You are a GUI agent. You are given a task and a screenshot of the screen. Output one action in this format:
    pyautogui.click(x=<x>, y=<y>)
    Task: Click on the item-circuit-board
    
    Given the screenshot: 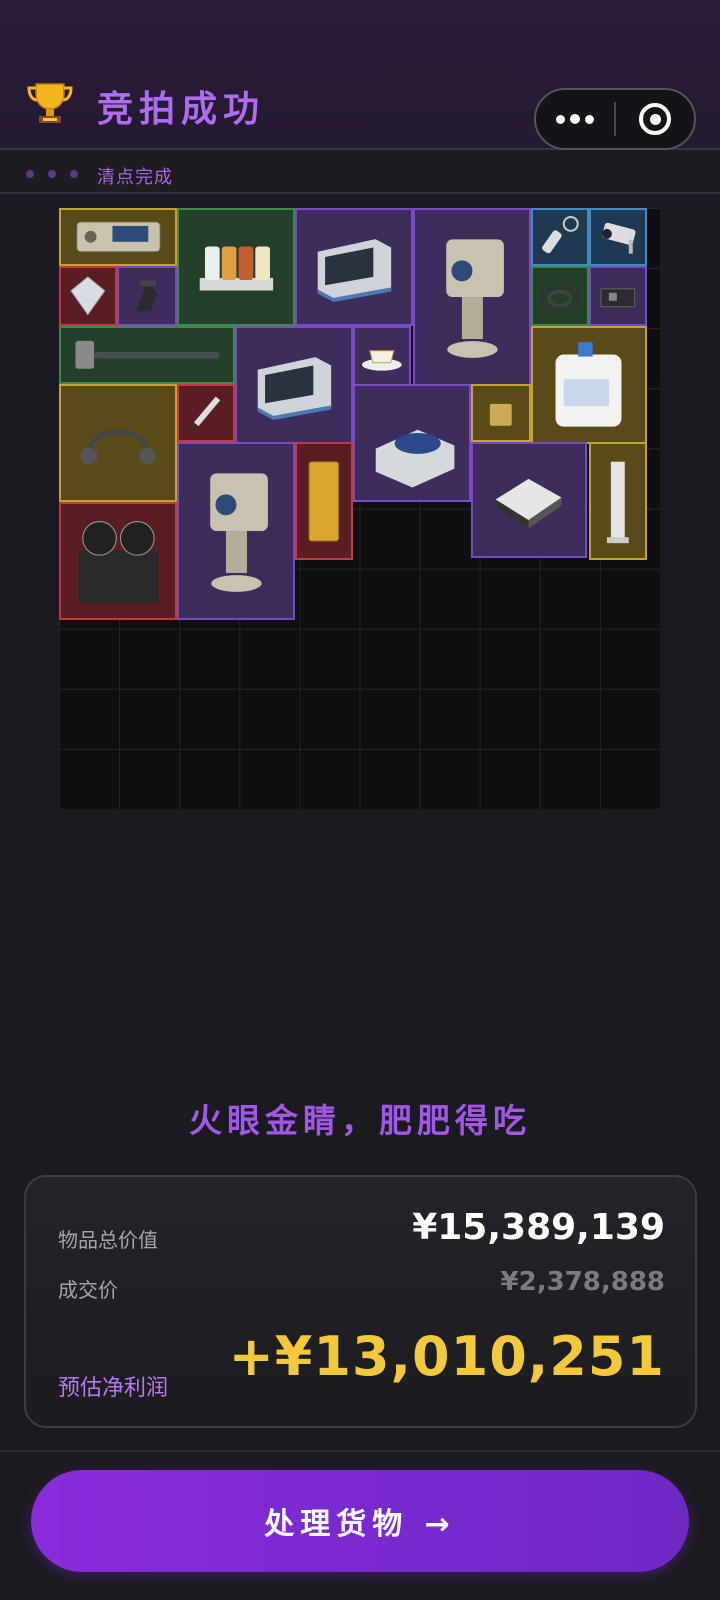 What is the action you would take?
    pyautogui.click(x=618, y=296)
    